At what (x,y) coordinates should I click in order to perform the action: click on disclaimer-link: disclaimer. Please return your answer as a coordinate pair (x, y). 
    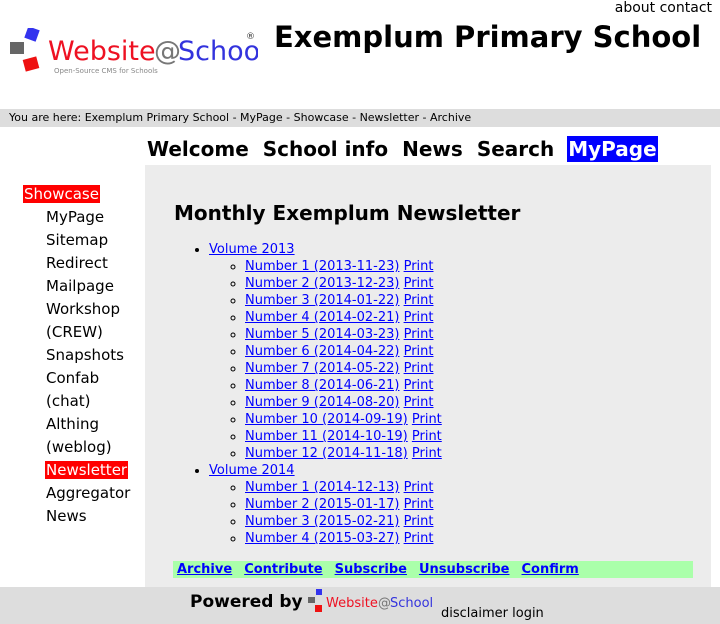
    Looking at the image, I should click on (474, 613).